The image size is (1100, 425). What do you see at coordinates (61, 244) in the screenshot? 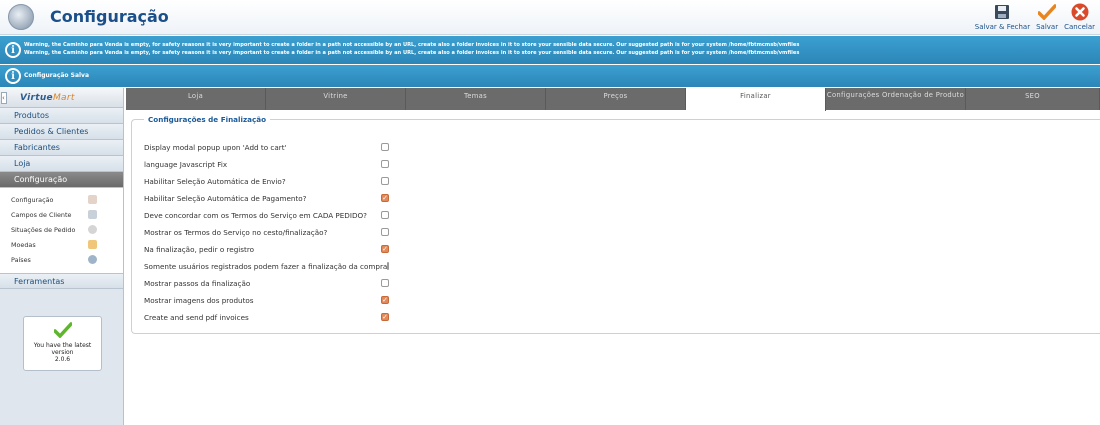
I see `submenu-item-moedas: Moedas` at bounding box center [61, 244].